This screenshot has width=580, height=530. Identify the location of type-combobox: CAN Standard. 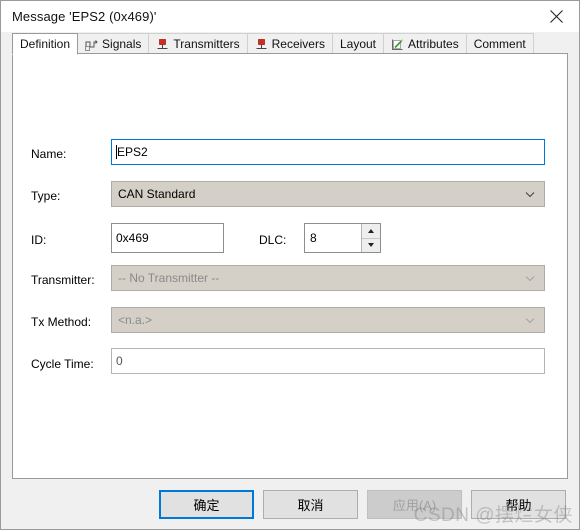
(328, 194).